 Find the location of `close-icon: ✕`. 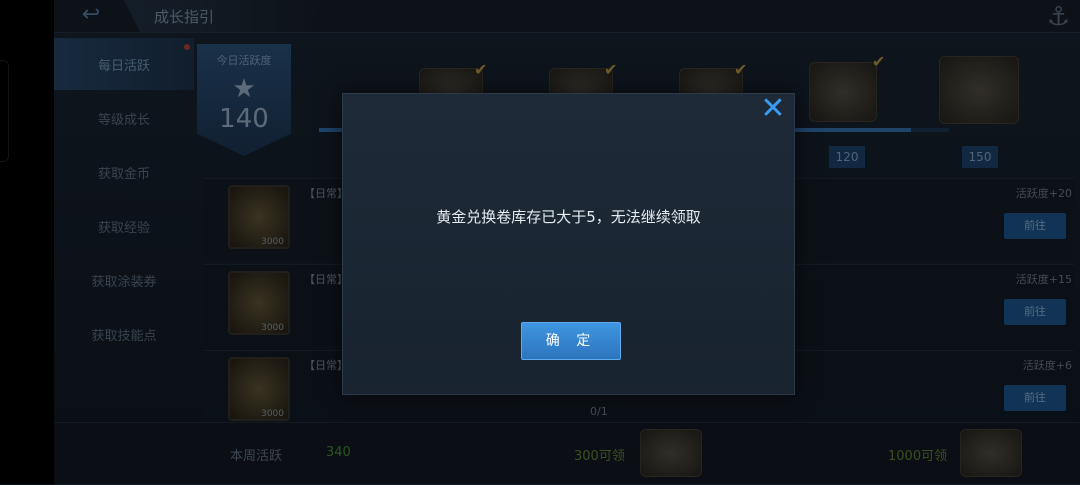

close-icon: ✕ is located at coordinates (773, 109).